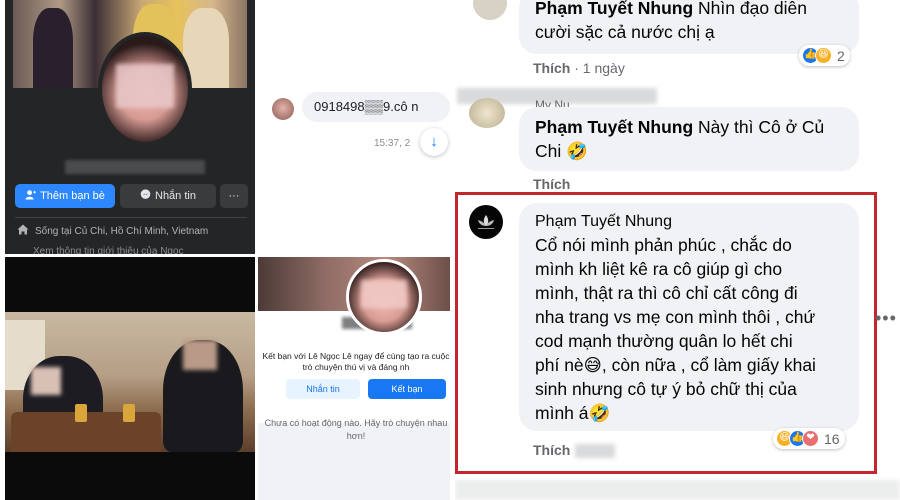  Describe the element at coordinates (283, 109) in the screenshot. I see `chat-avatar` at that location.